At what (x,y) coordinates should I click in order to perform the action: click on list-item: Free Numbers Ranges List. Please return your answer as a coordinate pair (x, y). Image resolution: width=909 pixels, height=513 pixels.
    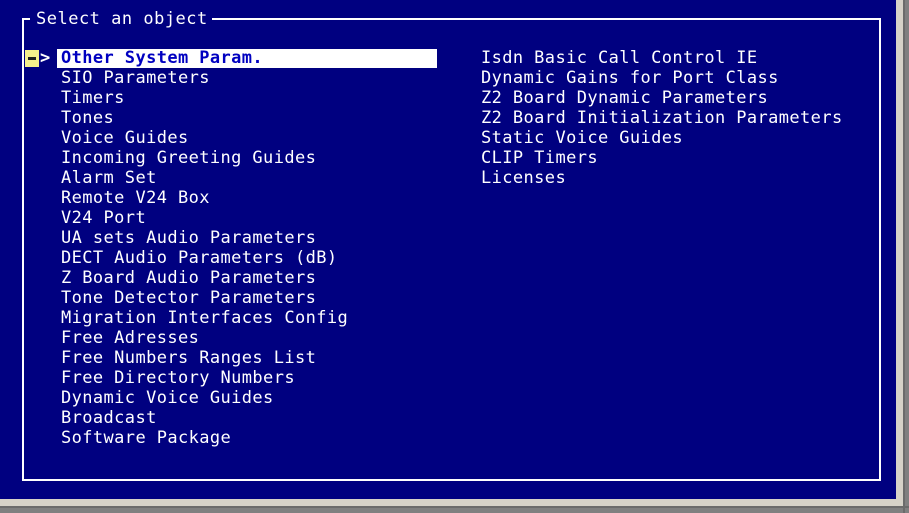
    Looking at the image, I should click on (230, 358).